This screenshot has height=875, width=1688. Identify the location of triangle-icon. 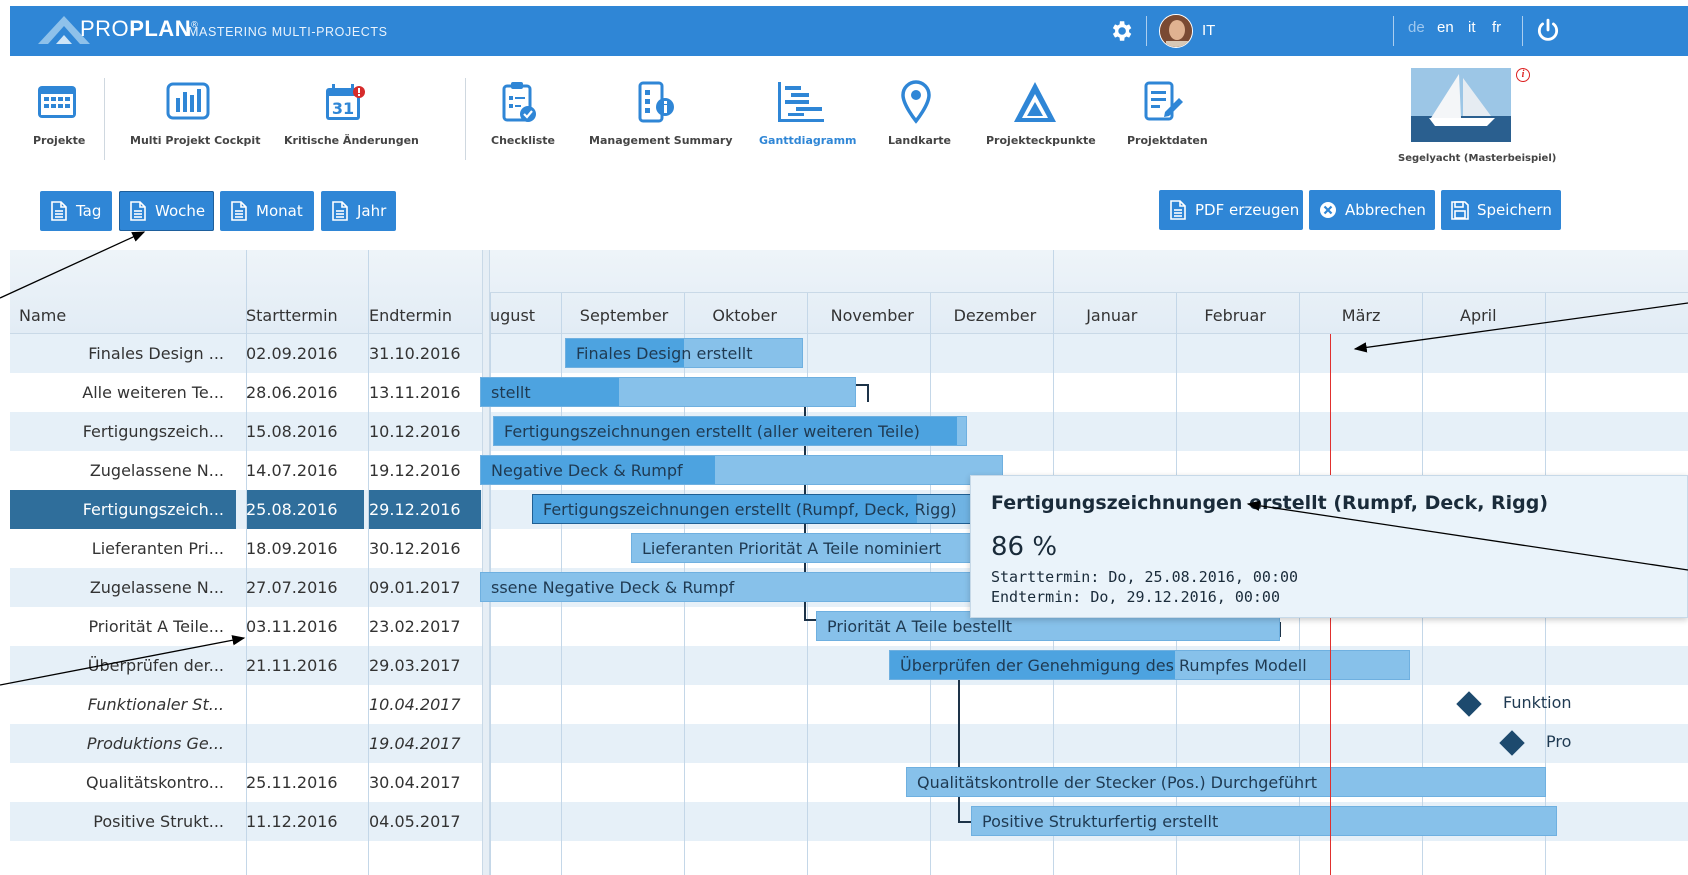
(1035, 102).